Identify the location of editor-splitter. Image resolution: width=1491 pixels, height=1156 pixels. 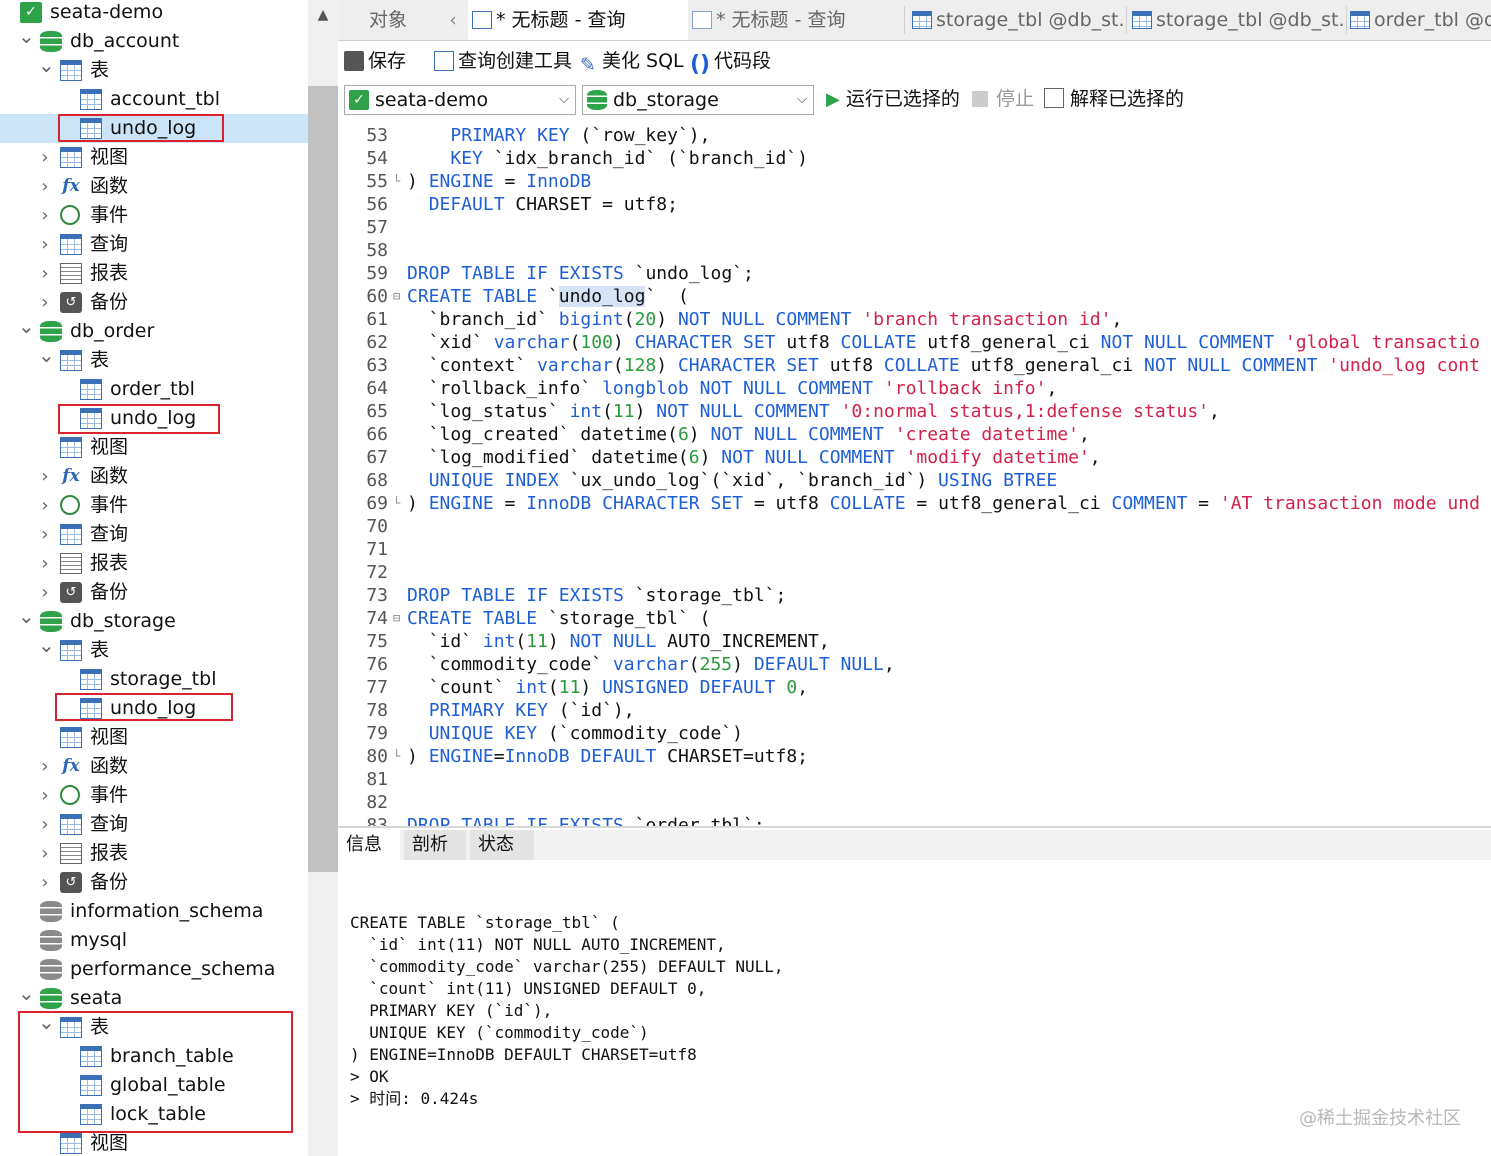
(914, 827).